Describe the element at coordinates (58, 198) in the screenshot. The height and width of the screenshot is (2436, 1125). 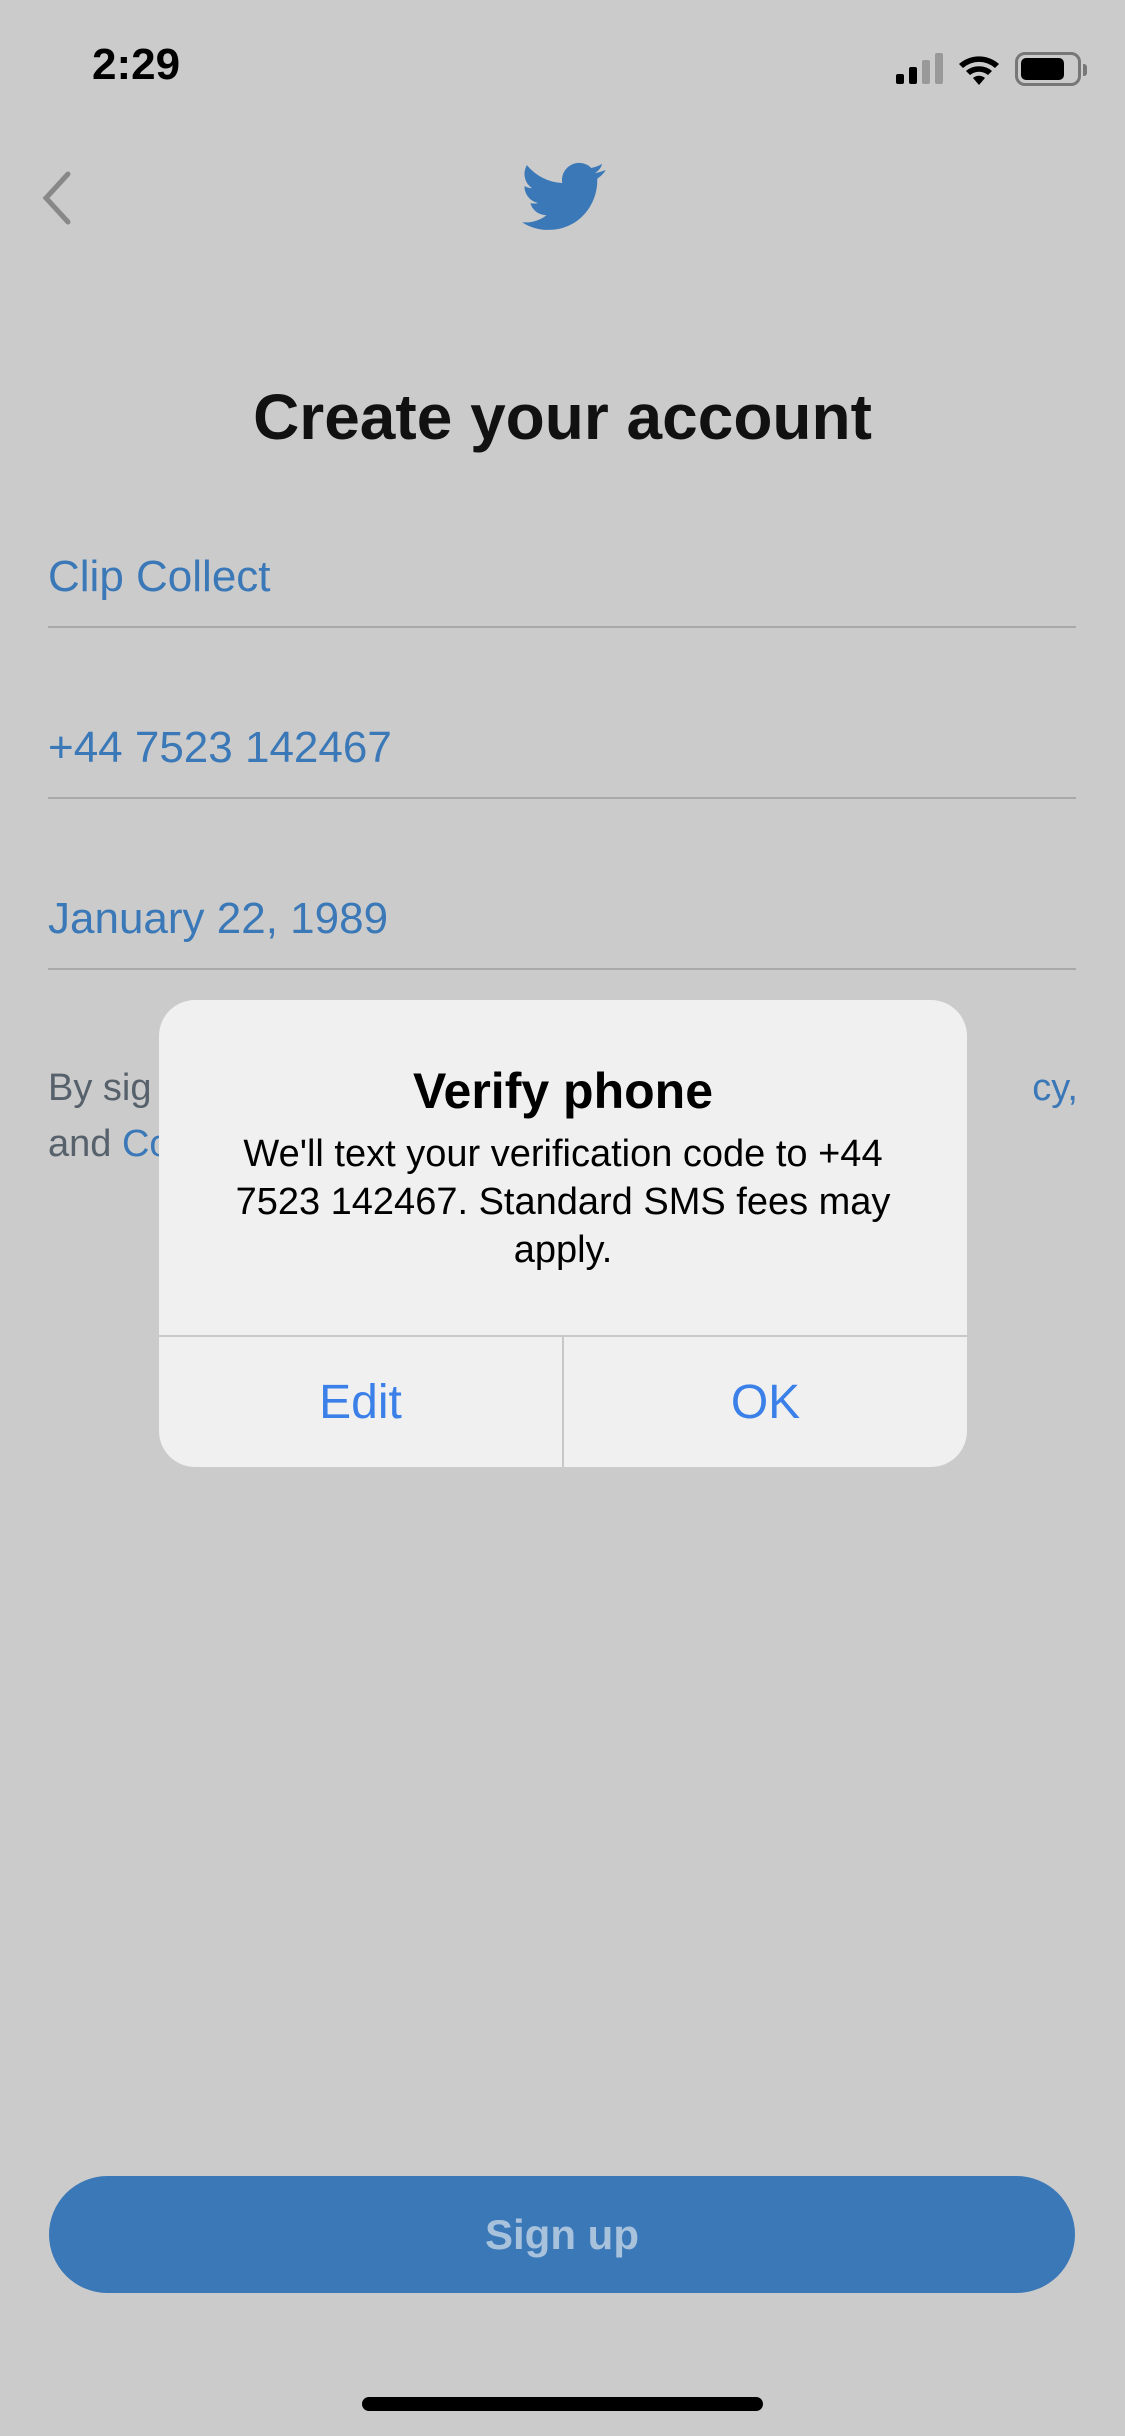
I see `chevron-left-icon` at that location.